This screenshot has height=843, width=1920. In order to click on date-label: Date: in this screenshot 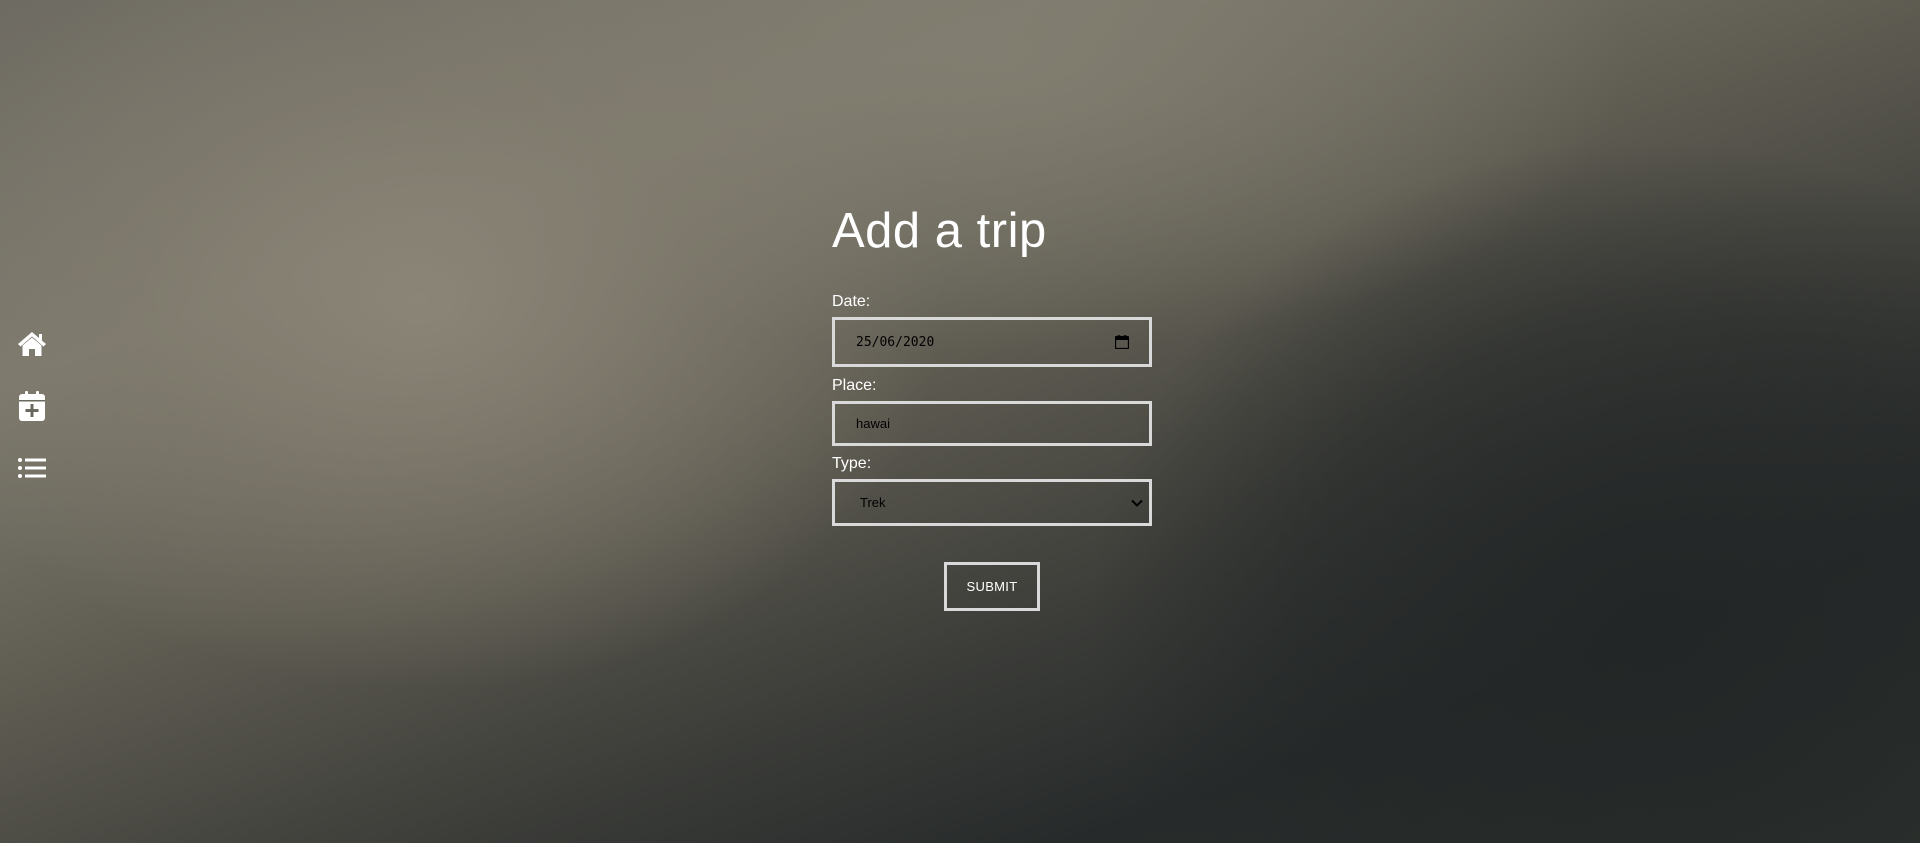, I will do `click(851, 301)`.